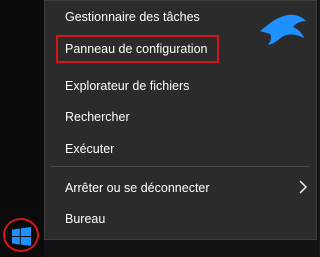 The image size is (320, 257). I want to click on bird-logo-icon, so click(283, 29).